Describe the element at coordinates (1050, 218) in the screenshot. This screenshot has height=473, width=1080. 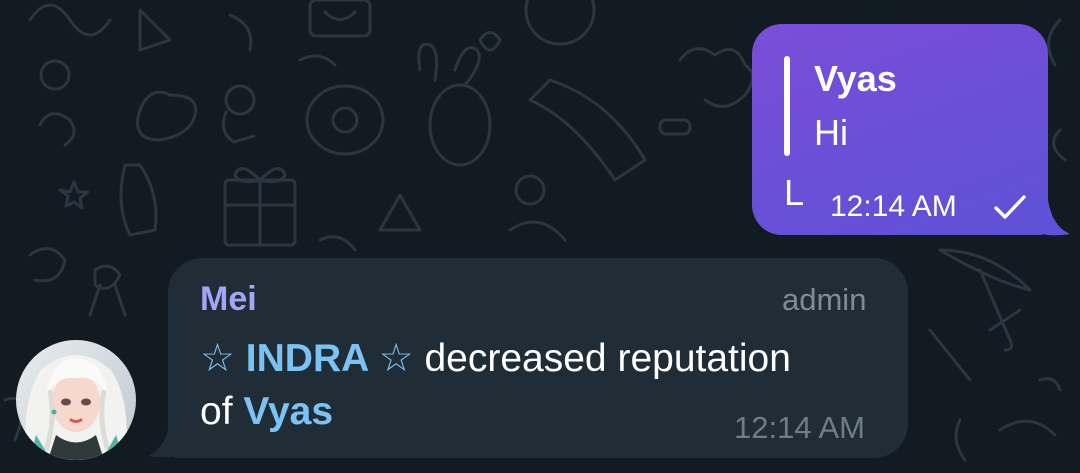
I see `outgoing-bubble-tail` at that location.